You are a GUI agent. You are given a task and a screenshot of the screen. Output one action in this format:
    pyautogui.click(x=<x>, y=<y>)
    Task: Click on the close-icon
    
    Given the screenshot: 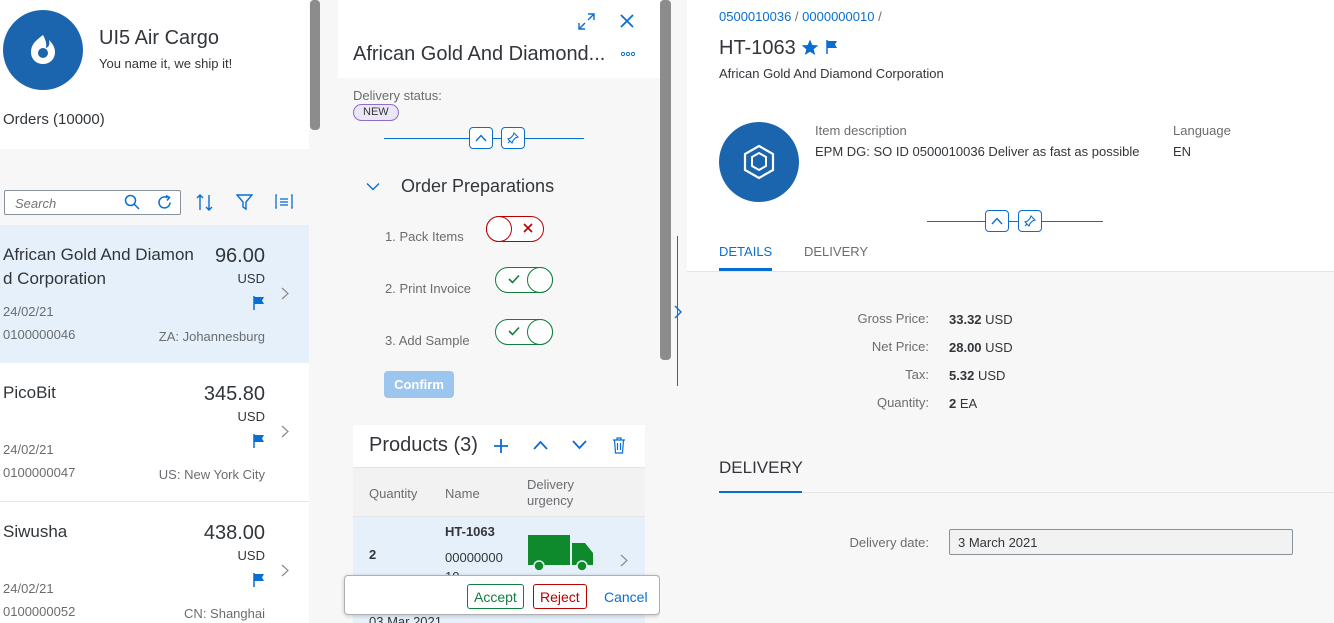 What is the action you would take?
    pyautogui.click(x=627, y=21)
    